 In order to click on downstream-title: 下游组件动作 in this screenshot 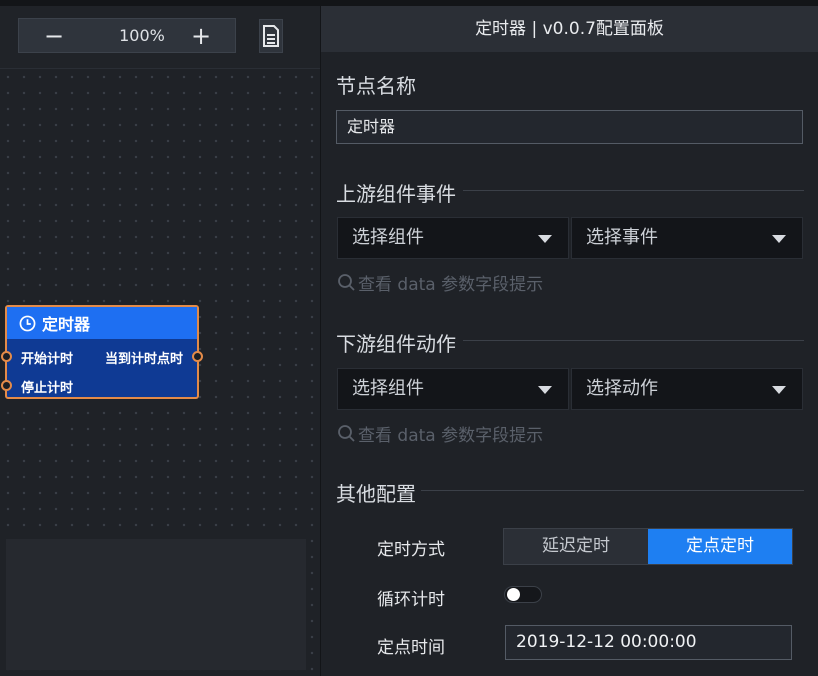, I will do `click(396, 344)`.